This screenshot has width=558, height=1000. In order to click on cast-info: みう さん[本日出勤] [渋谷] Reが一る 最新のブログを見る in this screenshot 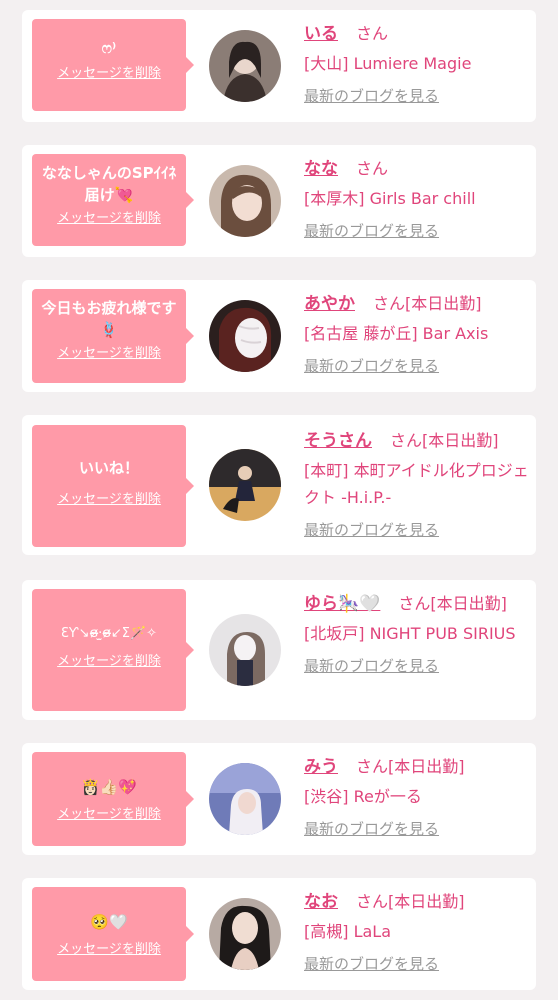, I will do `click(417, 796)`.